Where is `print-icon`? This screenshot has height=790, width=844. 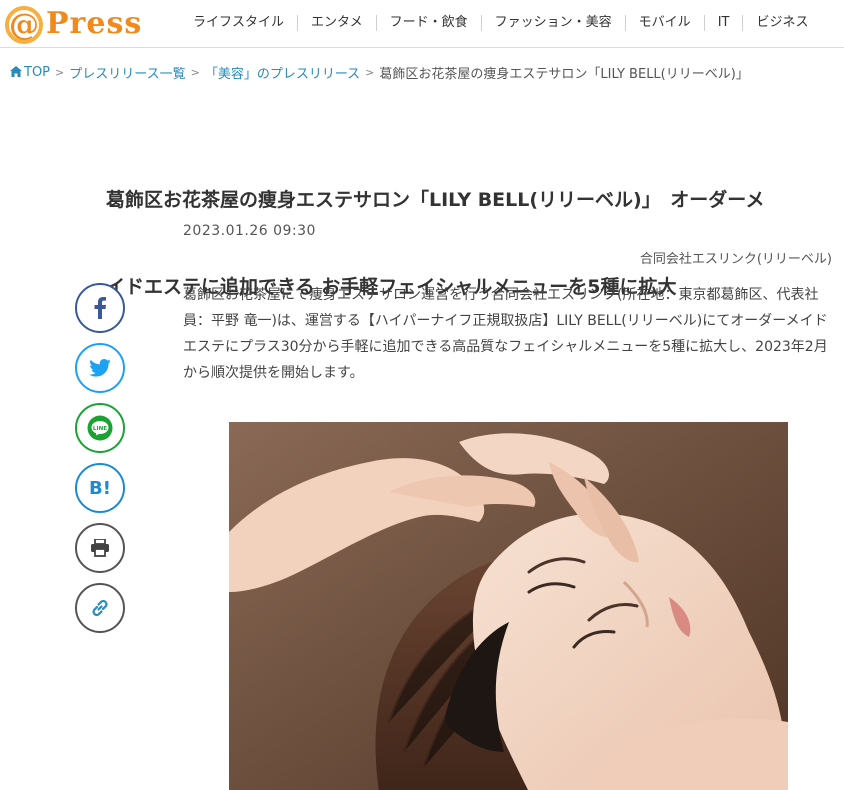
print-icon is located at coordinates (100, 548).